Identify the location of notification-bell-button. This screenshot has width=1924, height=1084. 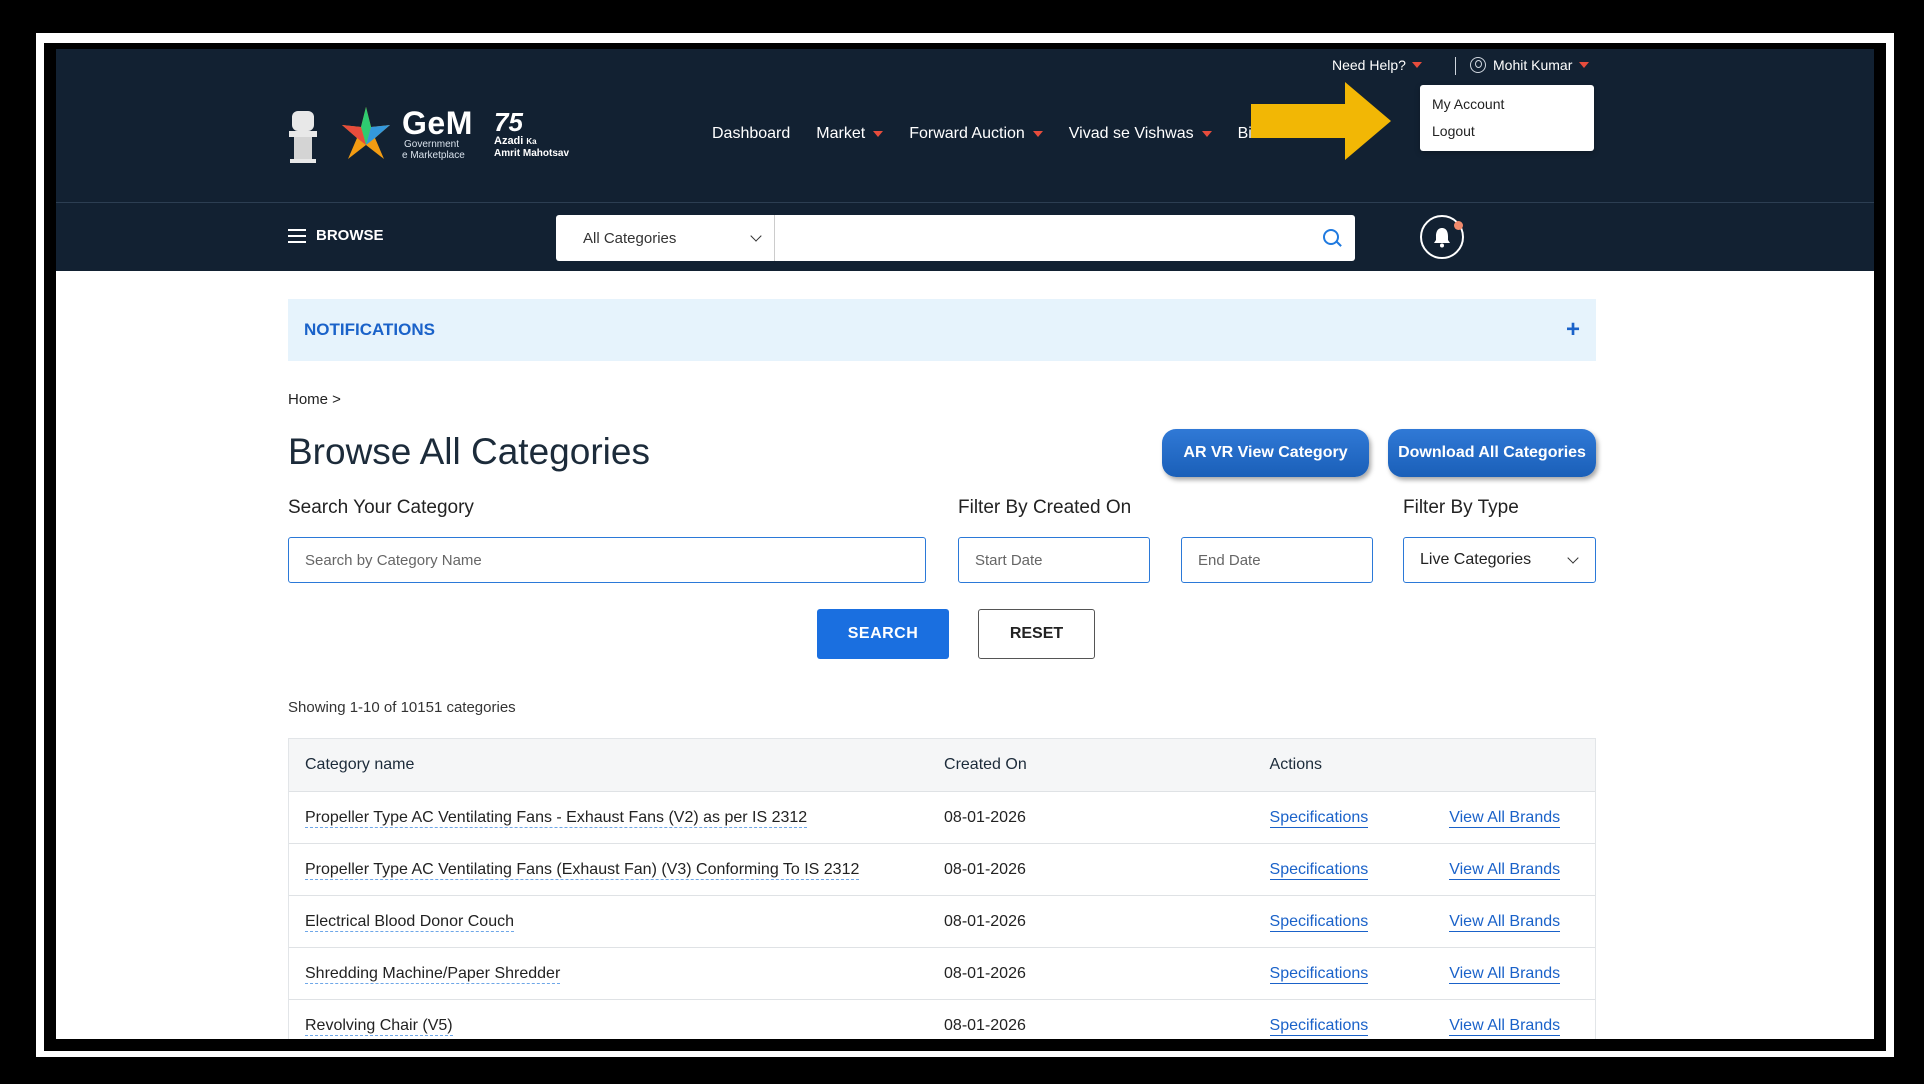
(1442, 237).